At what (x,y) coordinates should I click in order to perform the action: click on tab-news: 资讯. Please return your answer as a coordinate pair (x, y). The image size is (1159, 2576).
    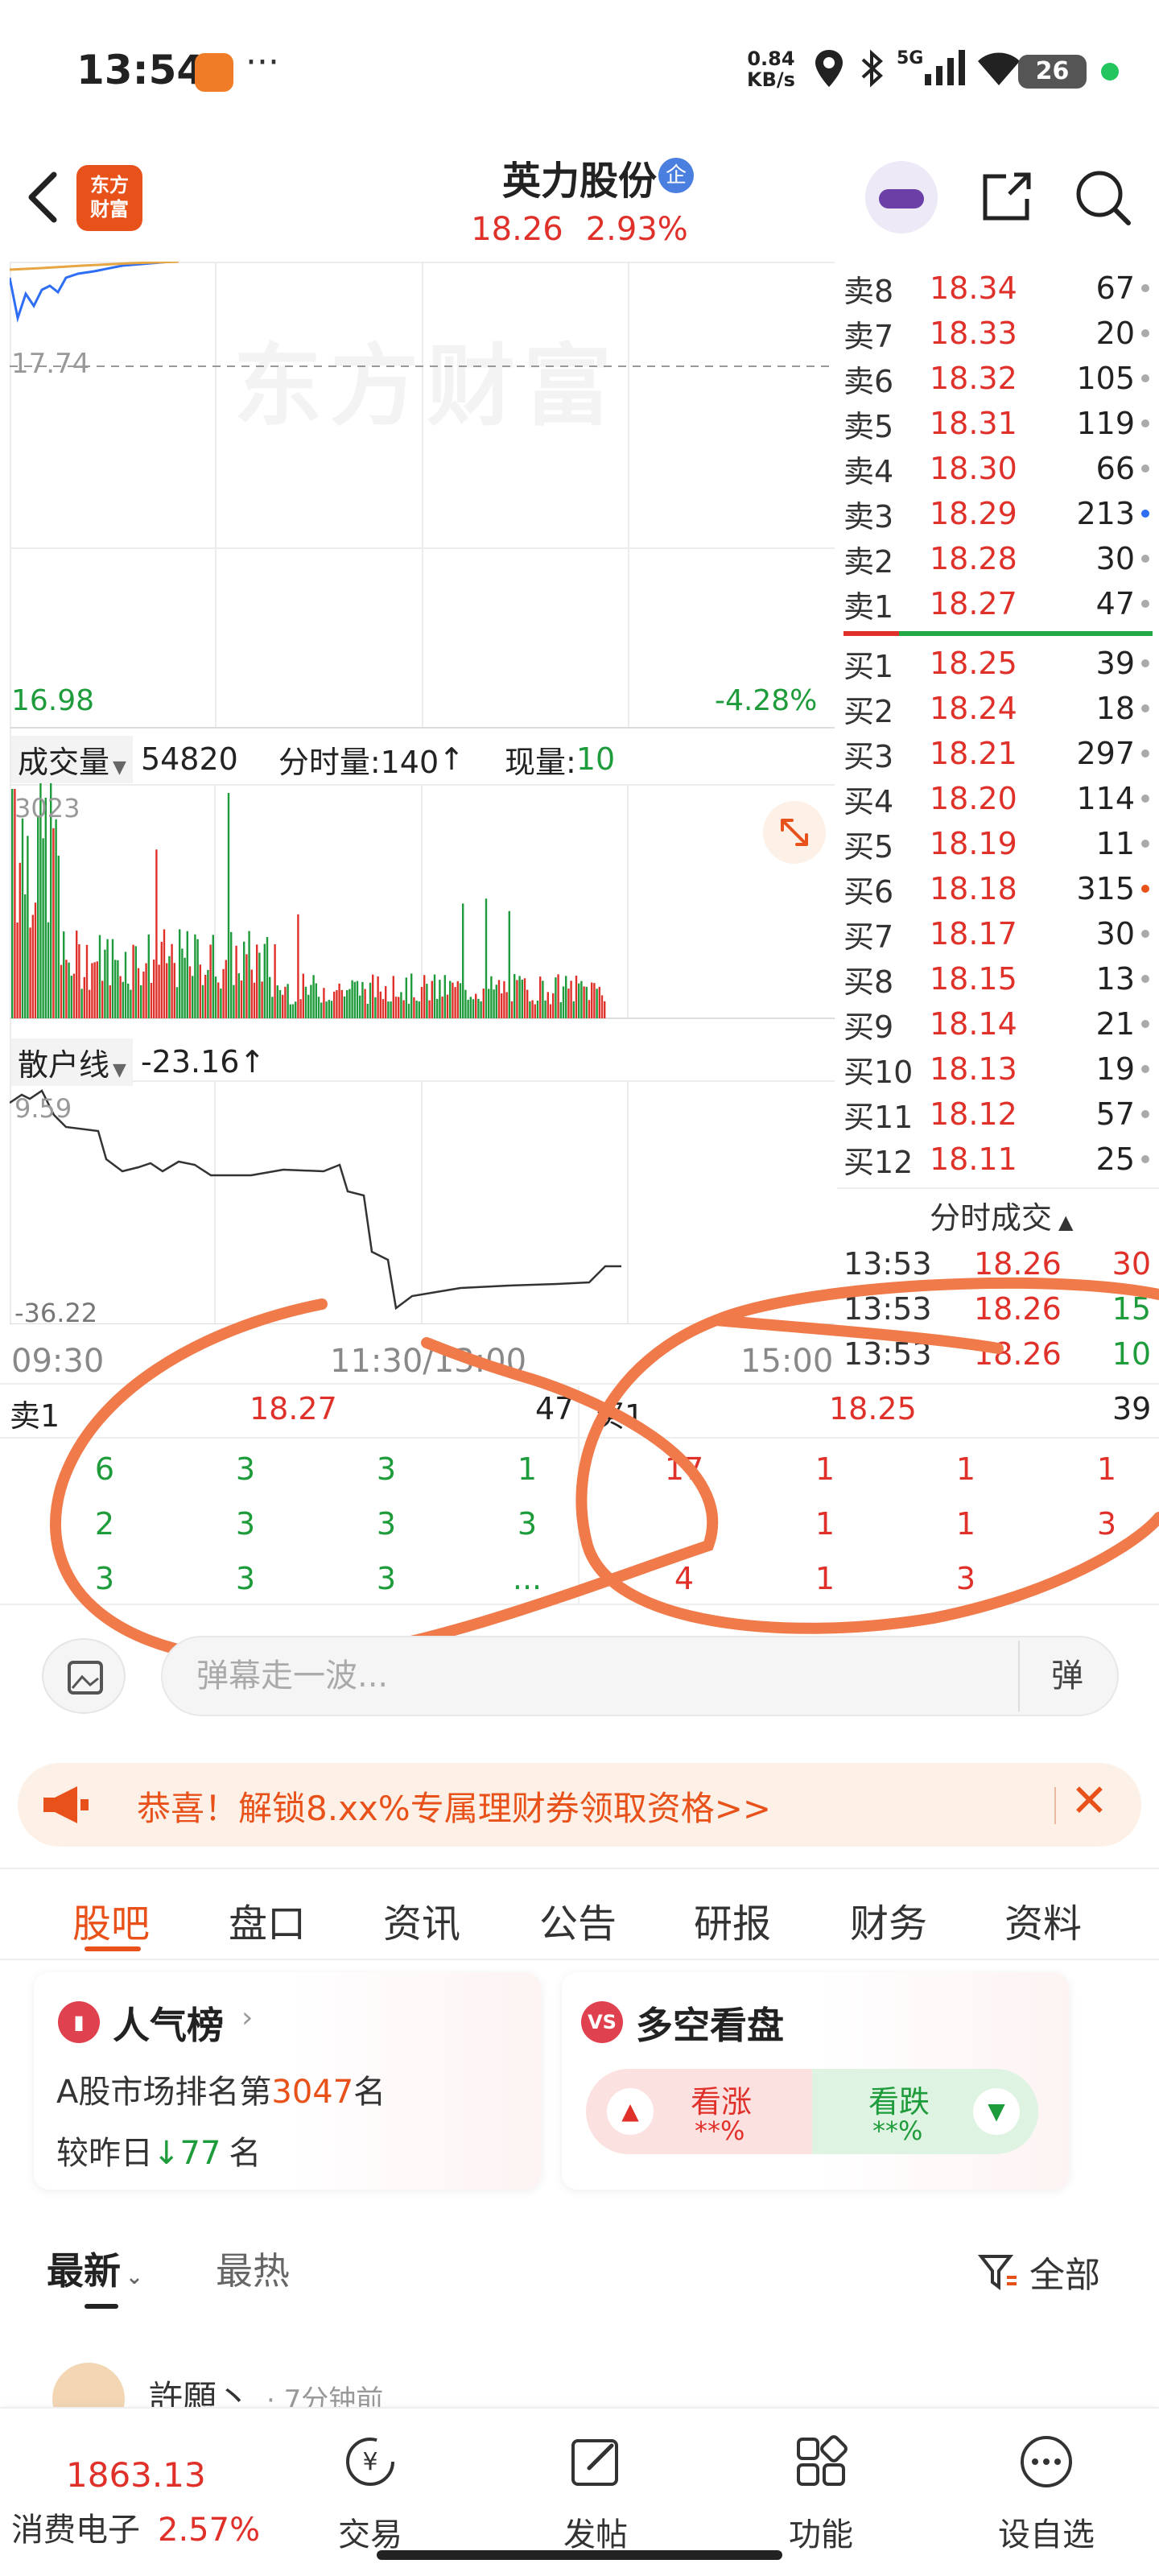
    Looking at the image, I should click on (421, 1920).